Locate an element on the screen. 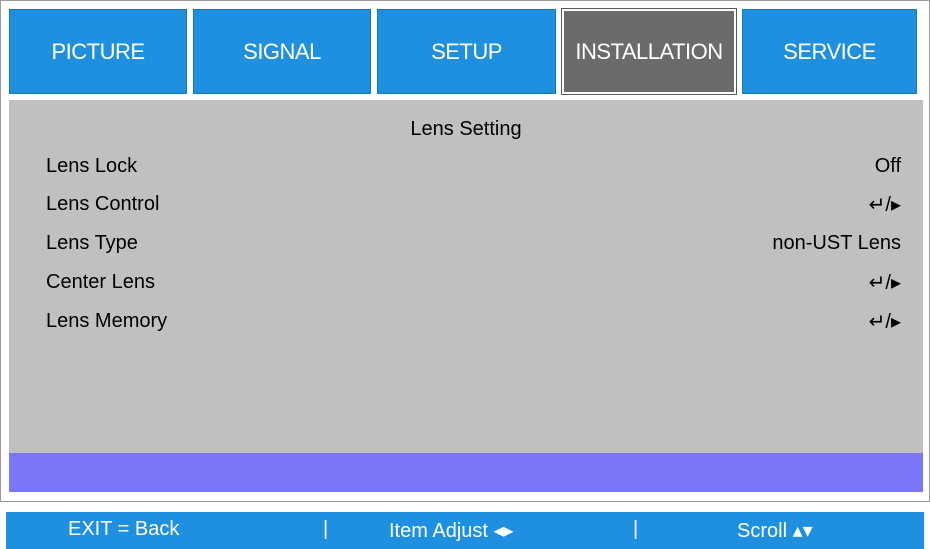 The height and width of the screenshot is (549, 930). tab-setup: SETUP is located at coordinates (466, 51).